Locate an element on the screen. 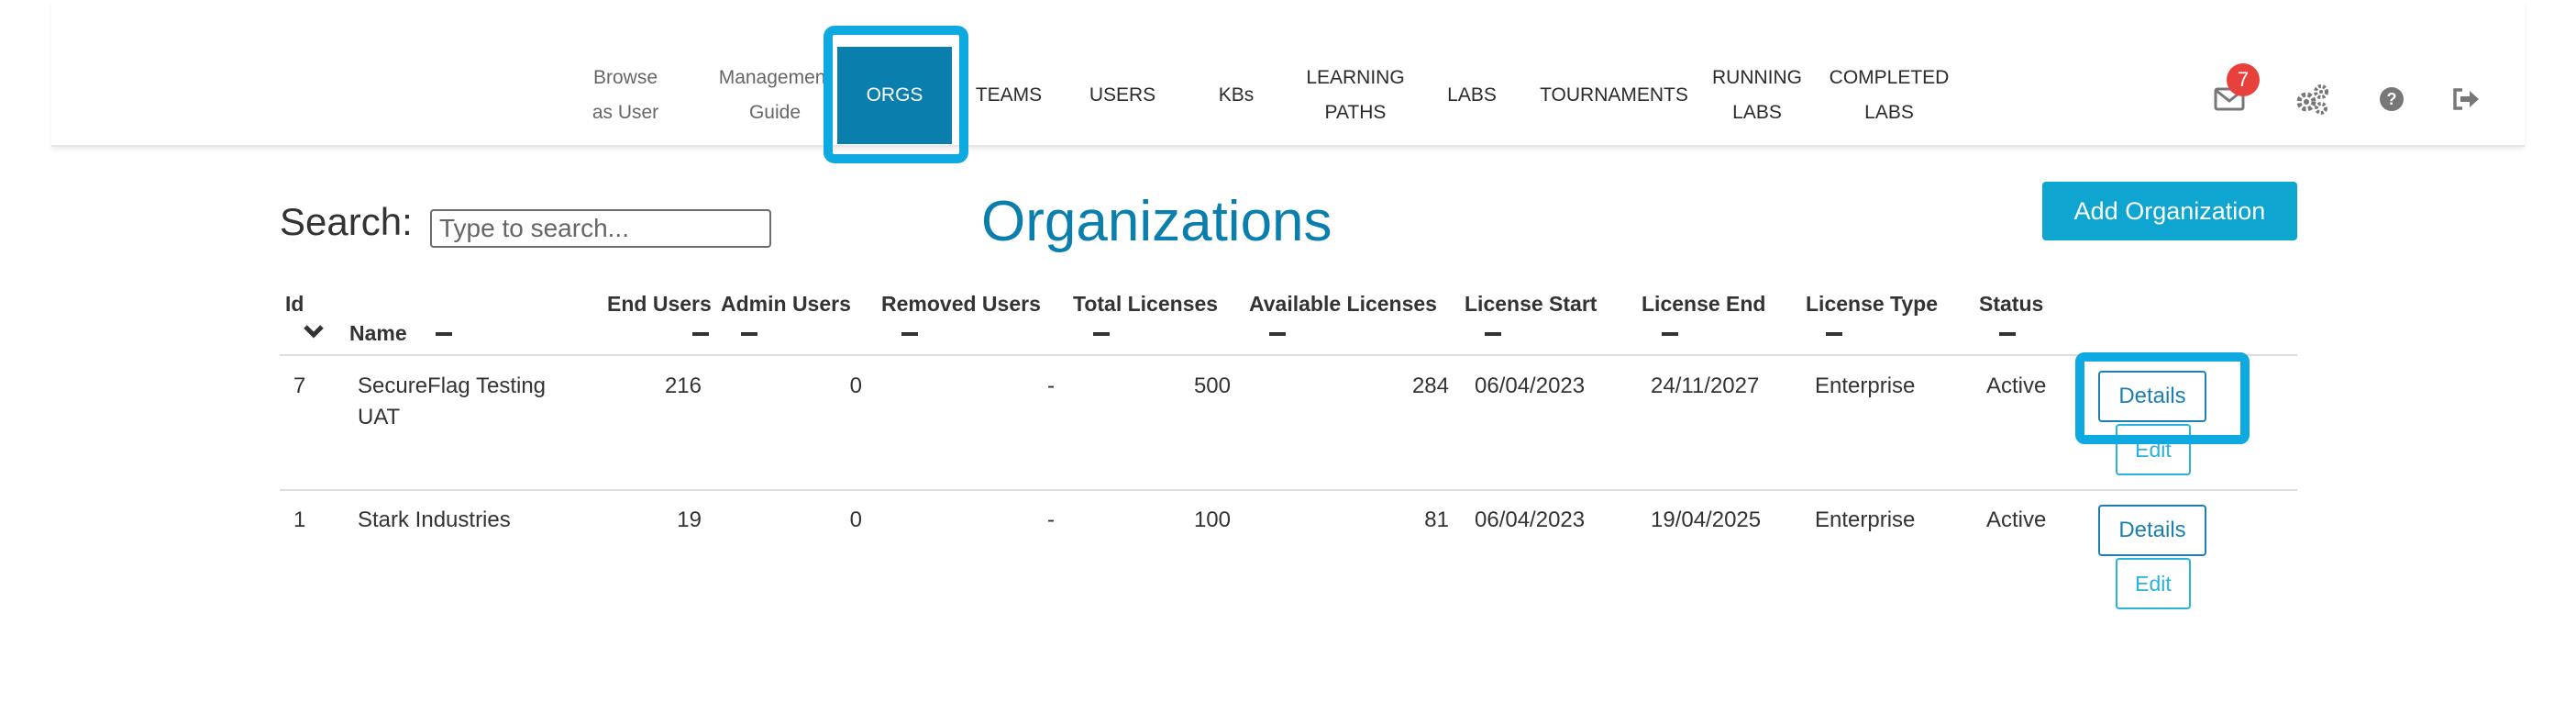 The height and width of the screenshot is (702, 2576). sort-status-icon is located at coordinates (2007, 334).